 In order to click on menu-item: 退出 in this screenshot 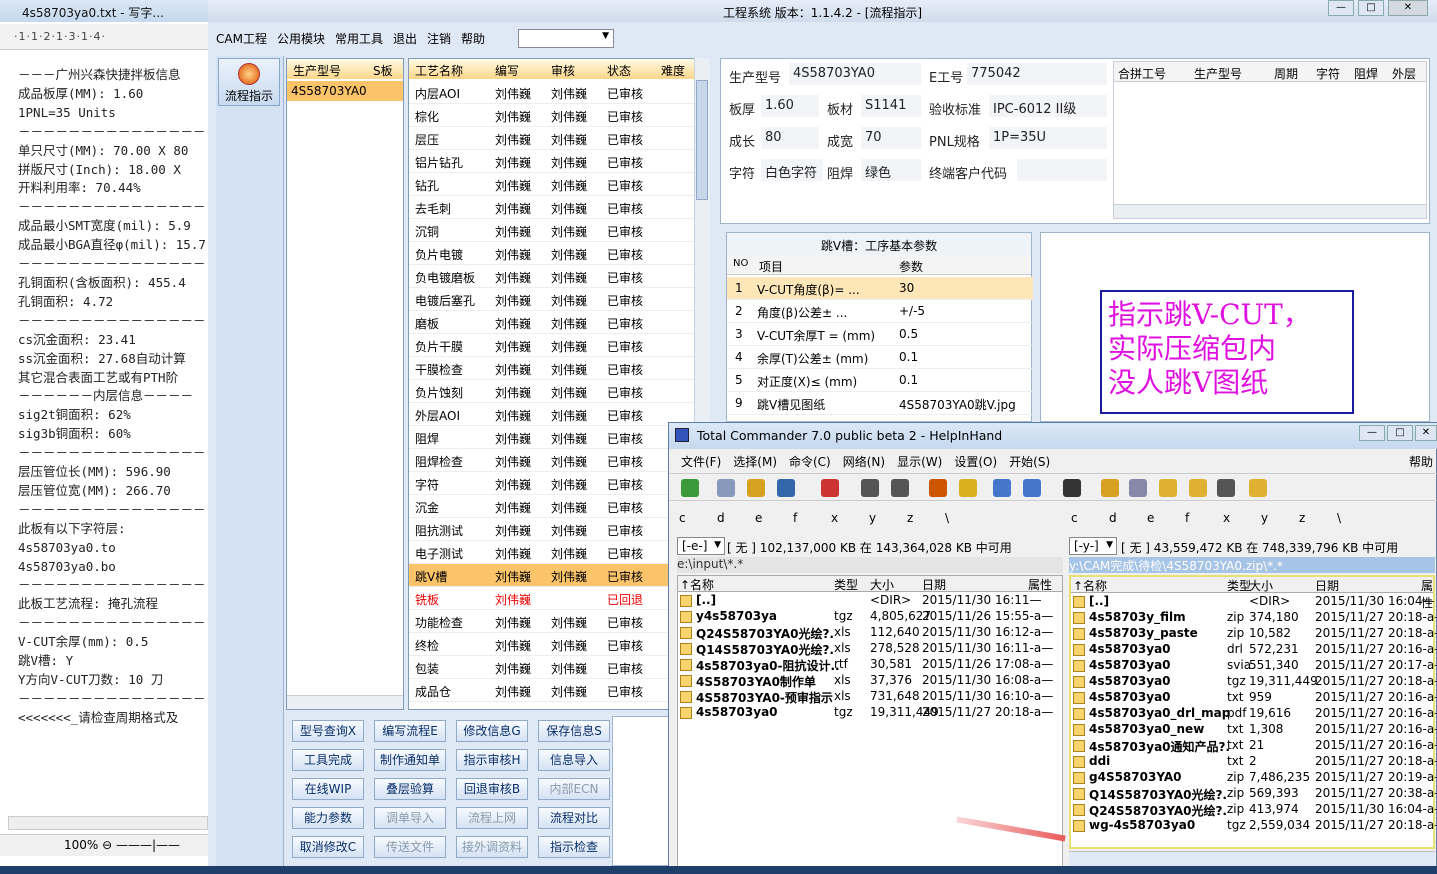, I will do `click(405, 39)`.